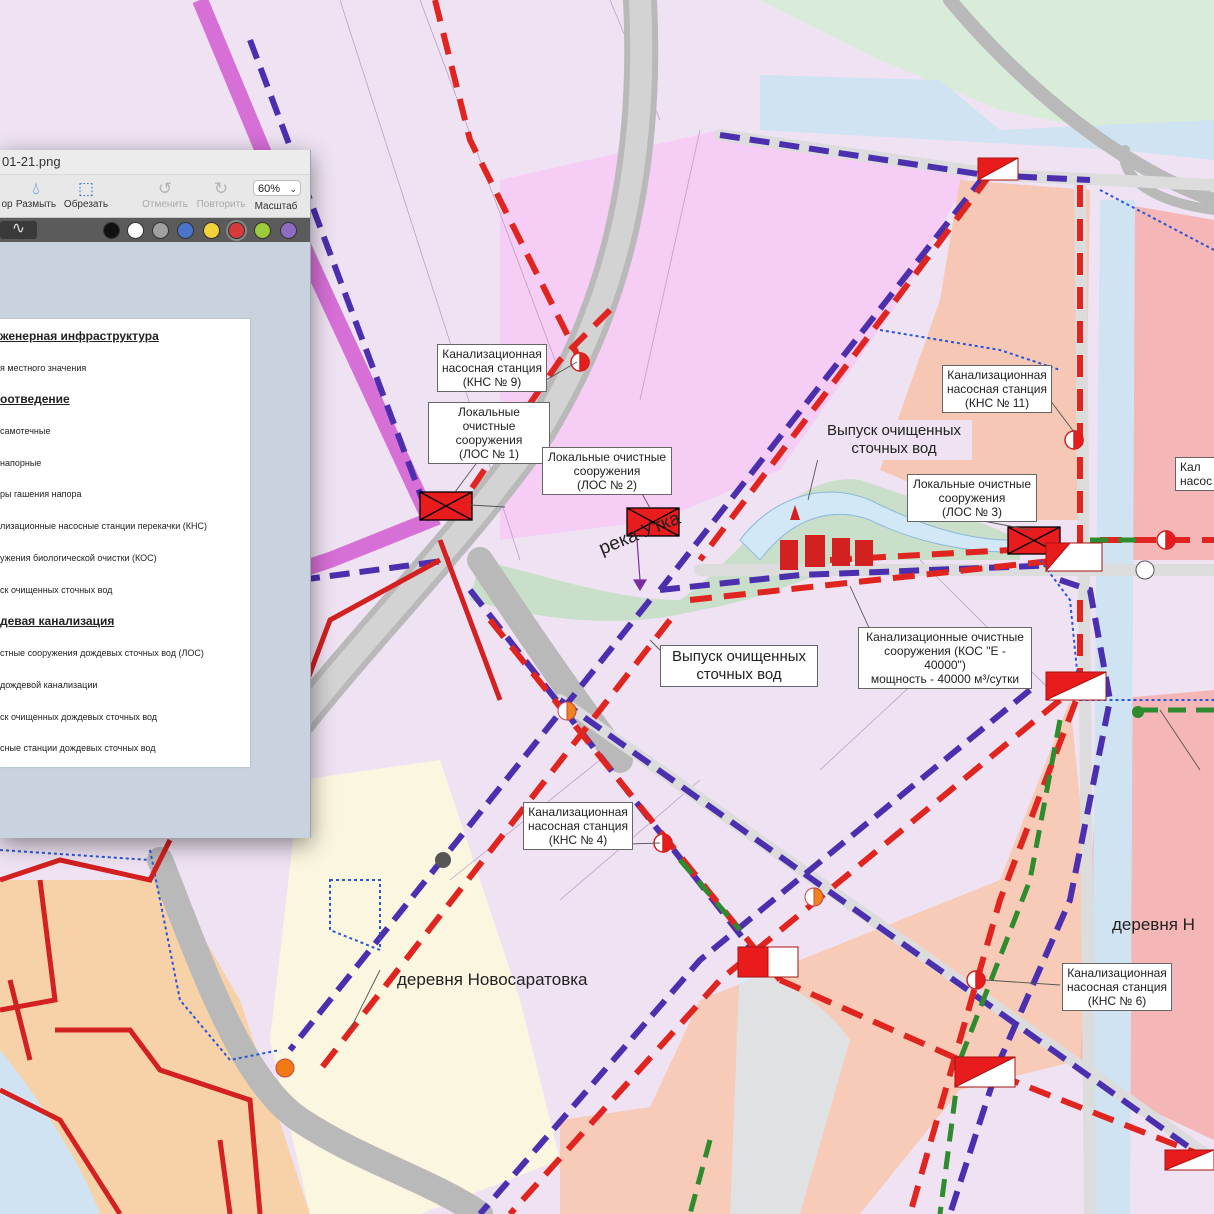 The image size is (1214, 1214). Describe the element at coordinates (21, 463) in the screenshot. I see `legend-item: напорные` at that location.